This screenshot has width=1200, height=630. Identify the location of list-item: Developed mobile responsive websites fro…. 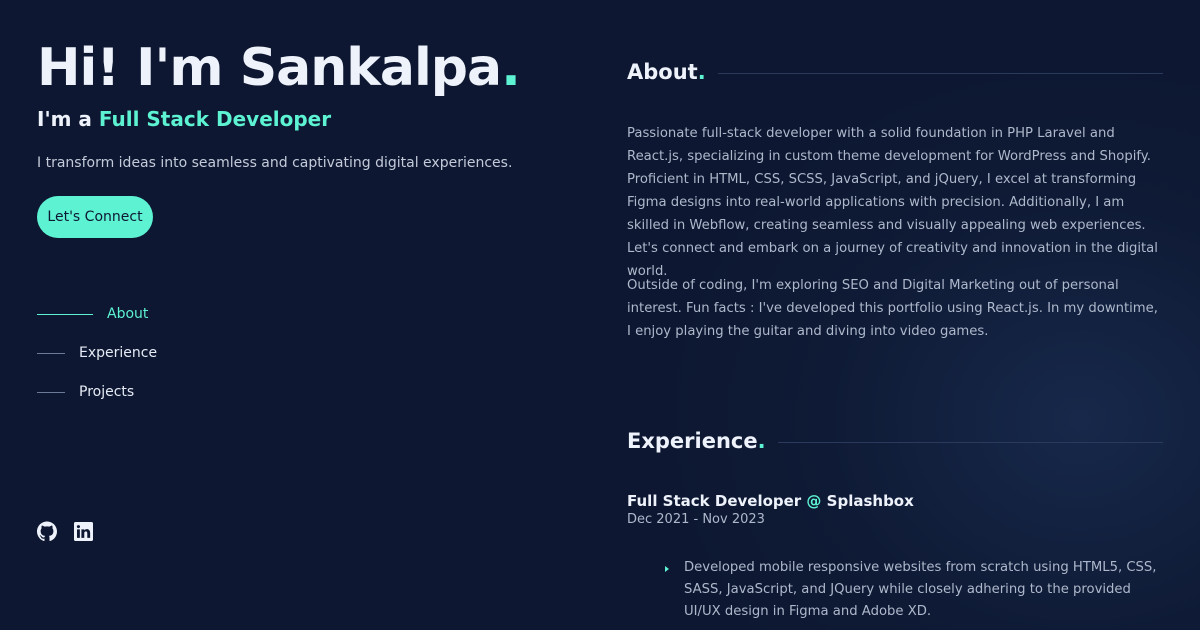
(914, 590).